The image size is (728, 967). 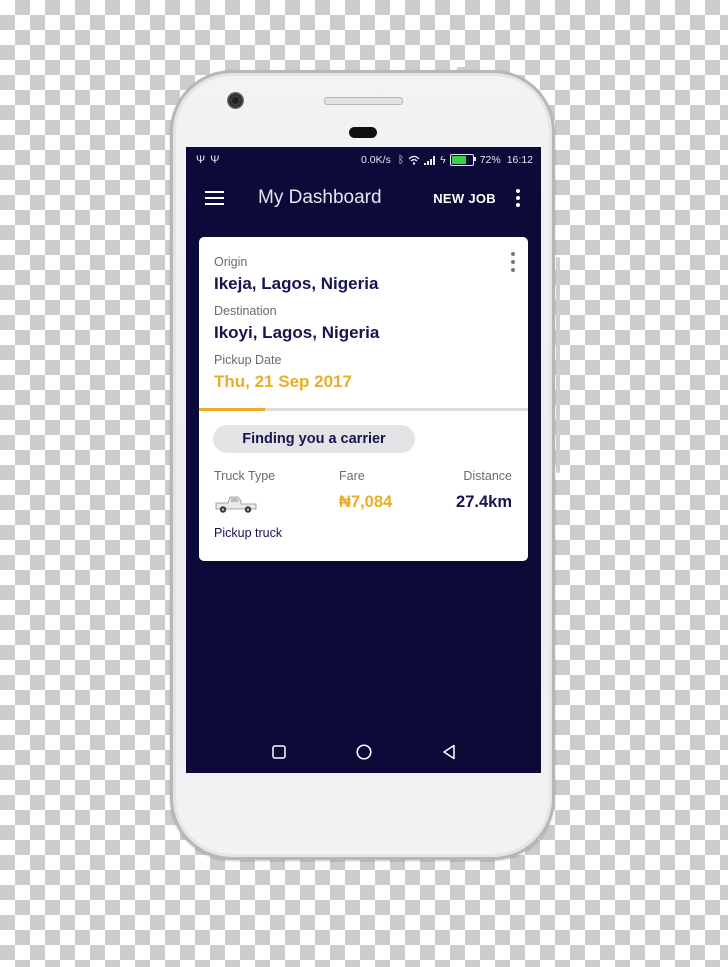 What do you see at coordinates (245, 476) in the screenshot?
I see `truck-type-label: Truck Type` at bounding box center [245, 476].